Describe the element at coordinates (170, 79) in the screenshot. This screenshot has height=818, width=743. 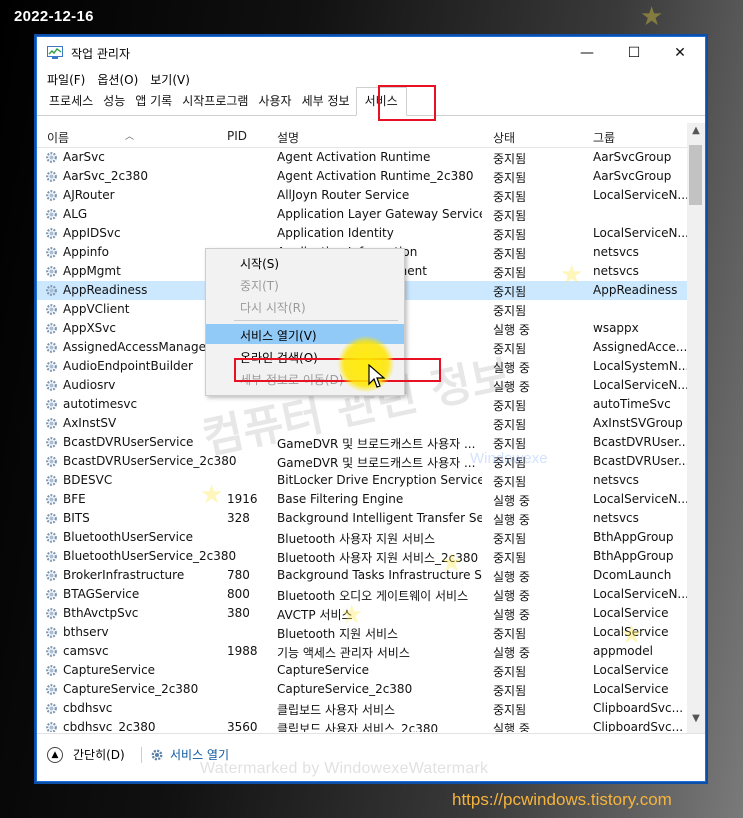
I see `menu-view: 보기(V)` at that location.